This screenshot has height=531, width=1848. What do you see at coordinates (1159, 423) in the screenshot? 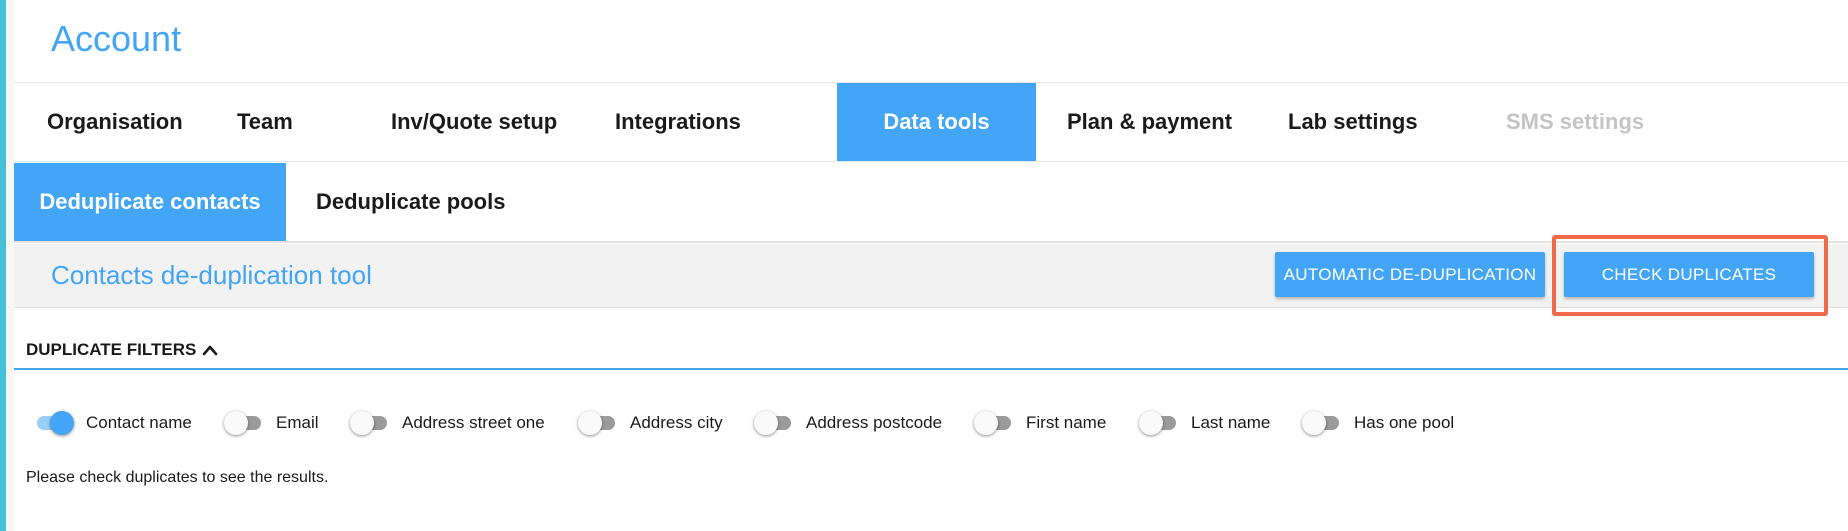
I see `last-name-toggle` at bounding box center [1159, 423].